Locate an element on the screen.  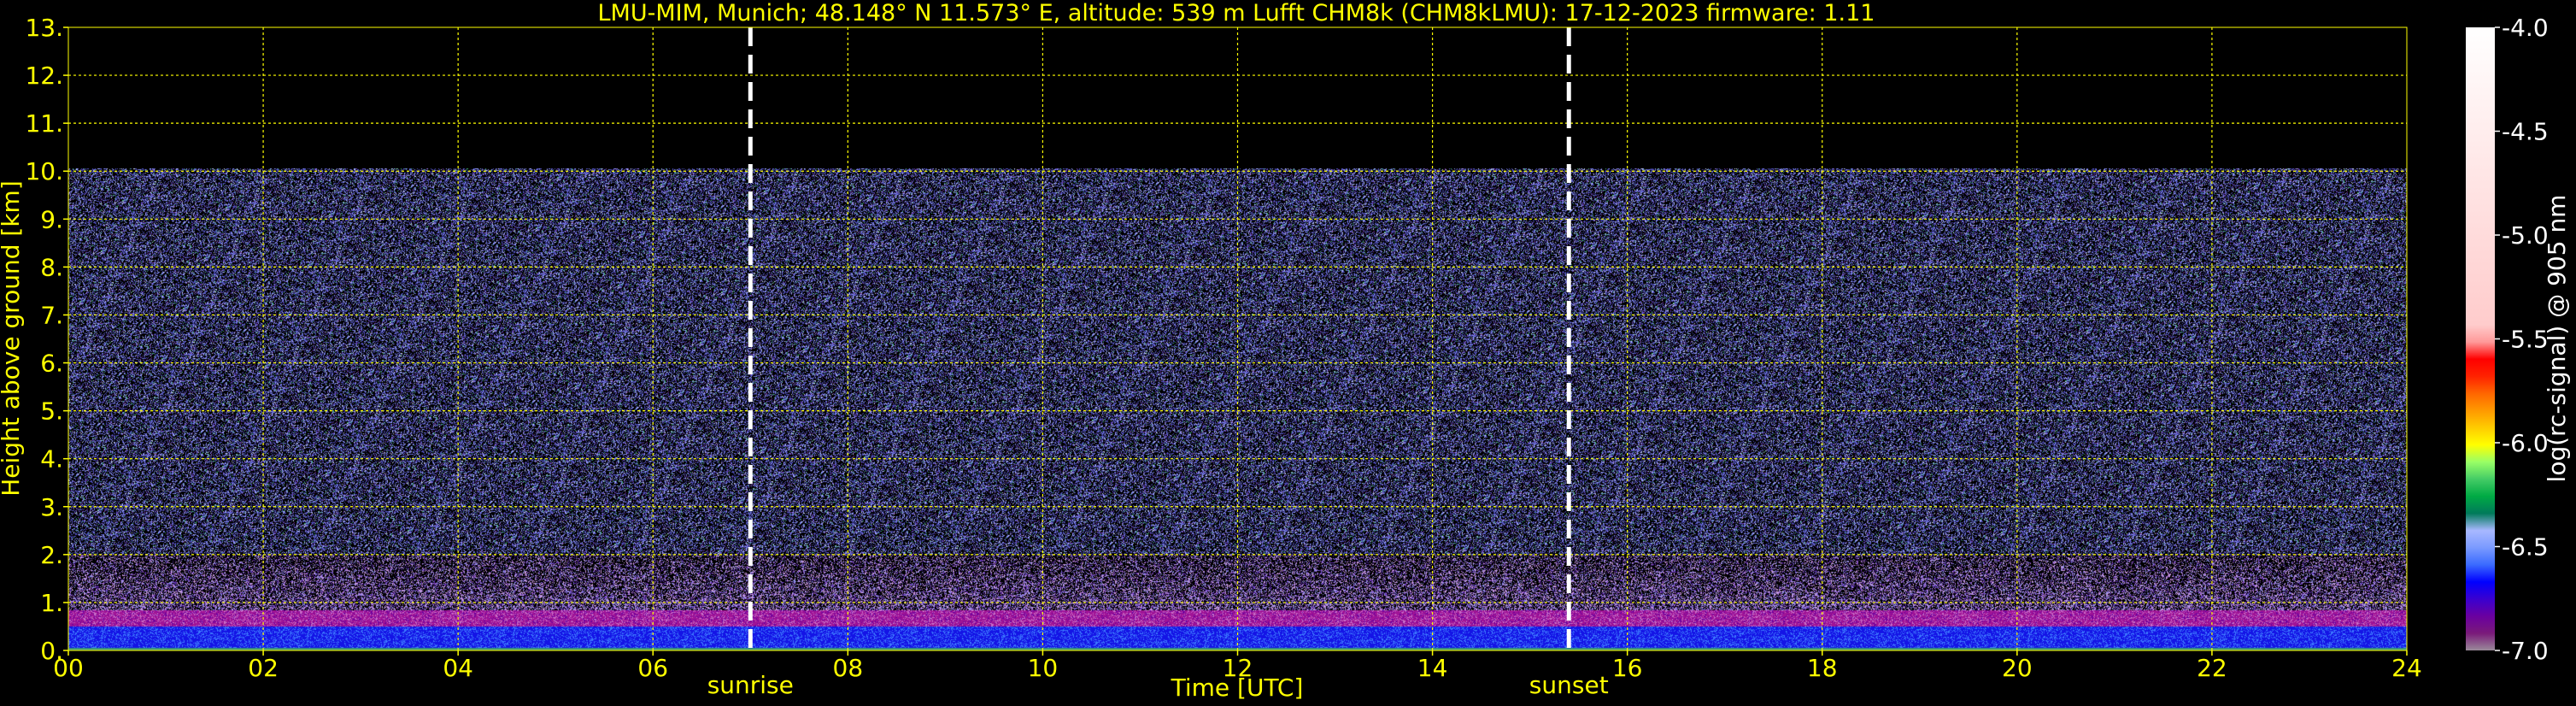
y-tick-label: 7. is located at coordinates (51, 315).